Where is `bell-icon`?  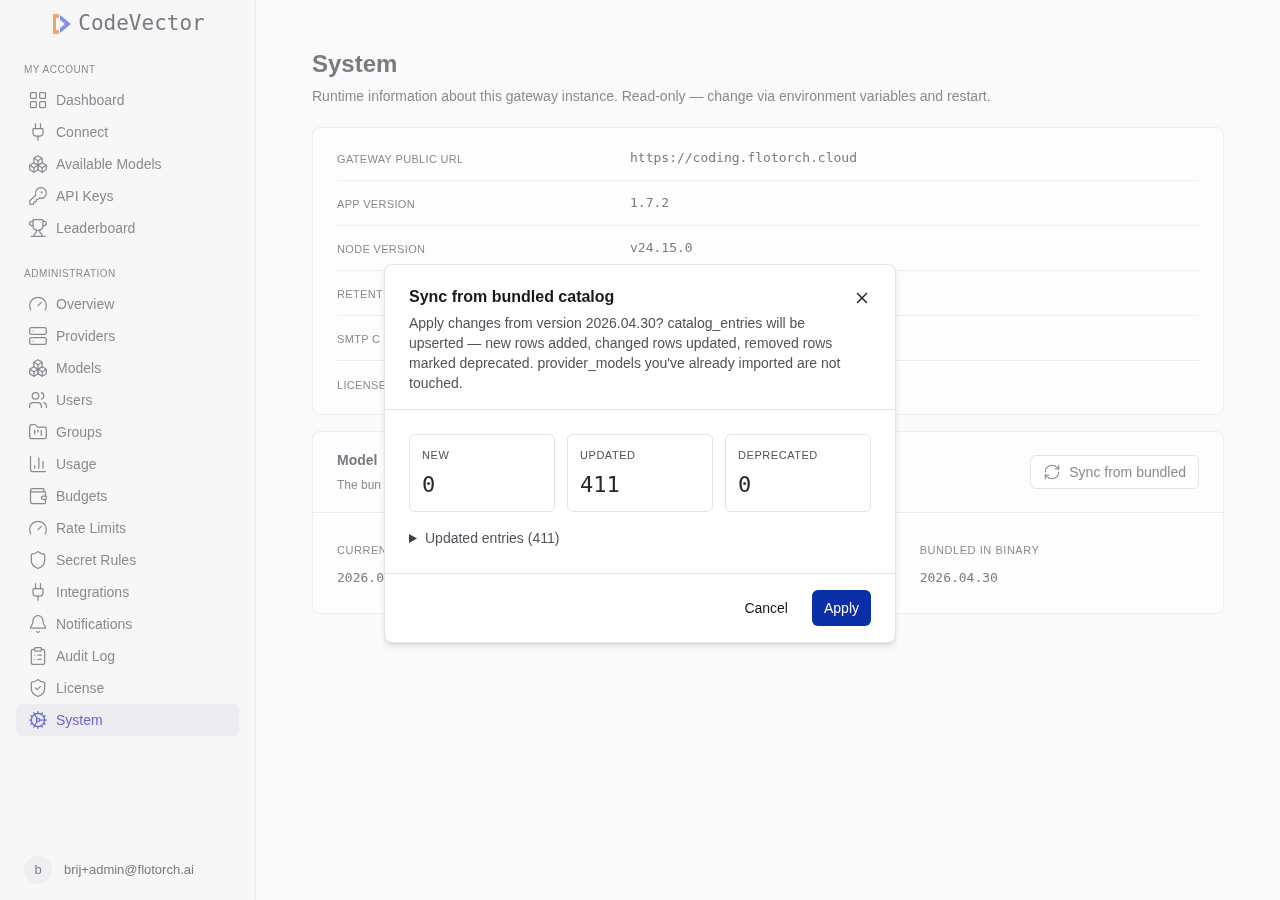
bell-icon is located at coordinates (38, 624).